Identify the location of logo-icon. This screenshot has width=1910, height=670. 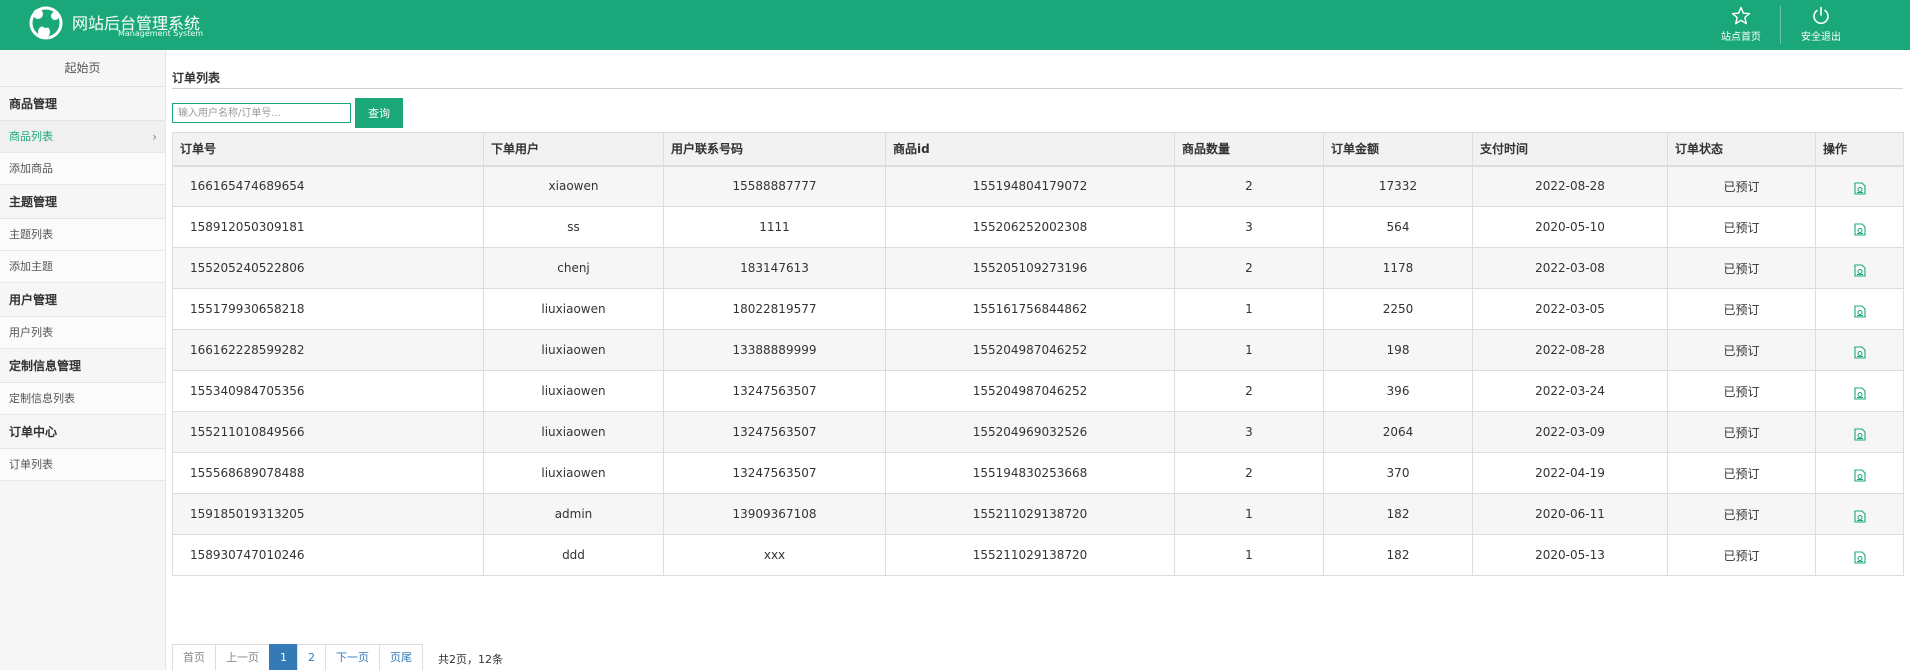
(46, 23).